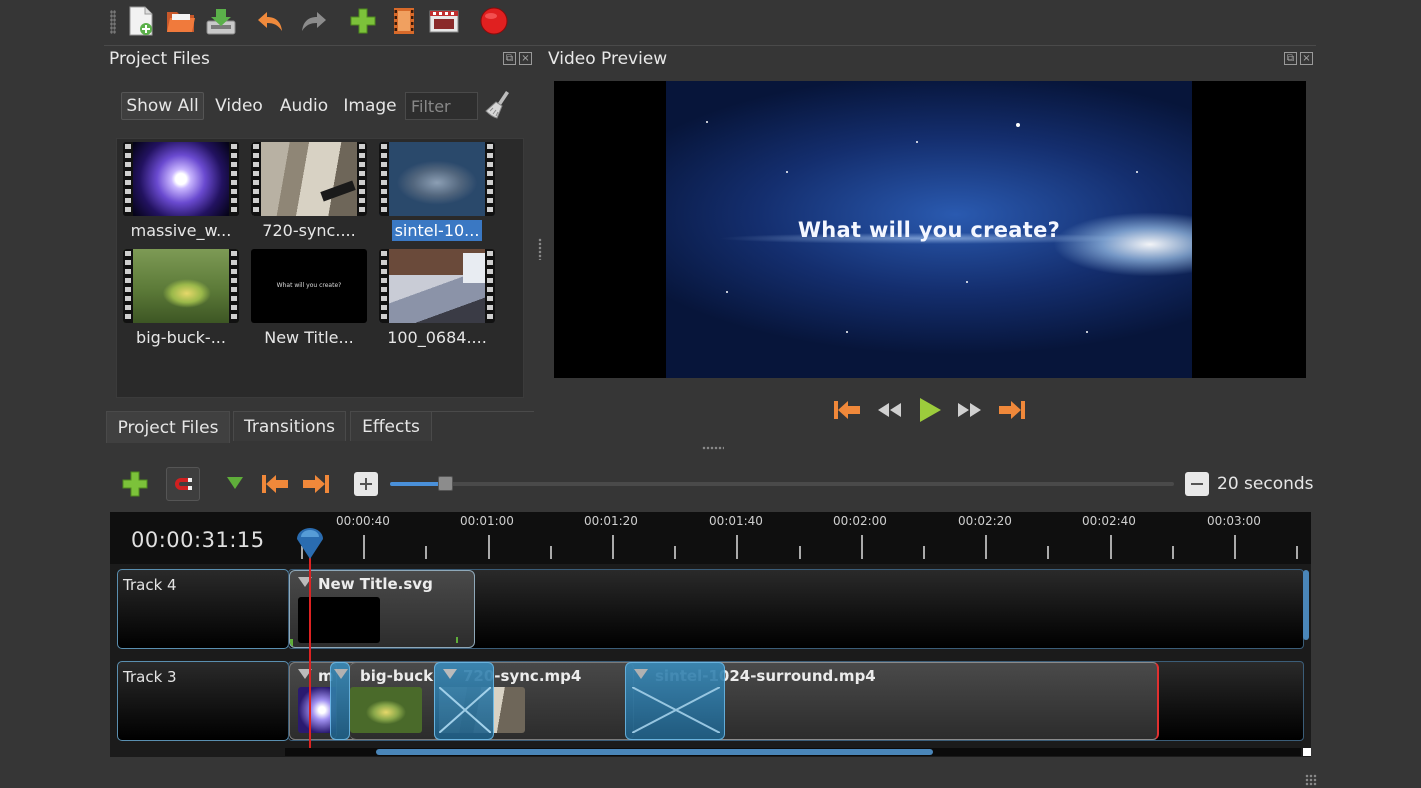 This screenshot has width=1421, height=788. Describe the element at coordinates (713, 448) in the screenshot. I see `horizontal-splitter` at that location.